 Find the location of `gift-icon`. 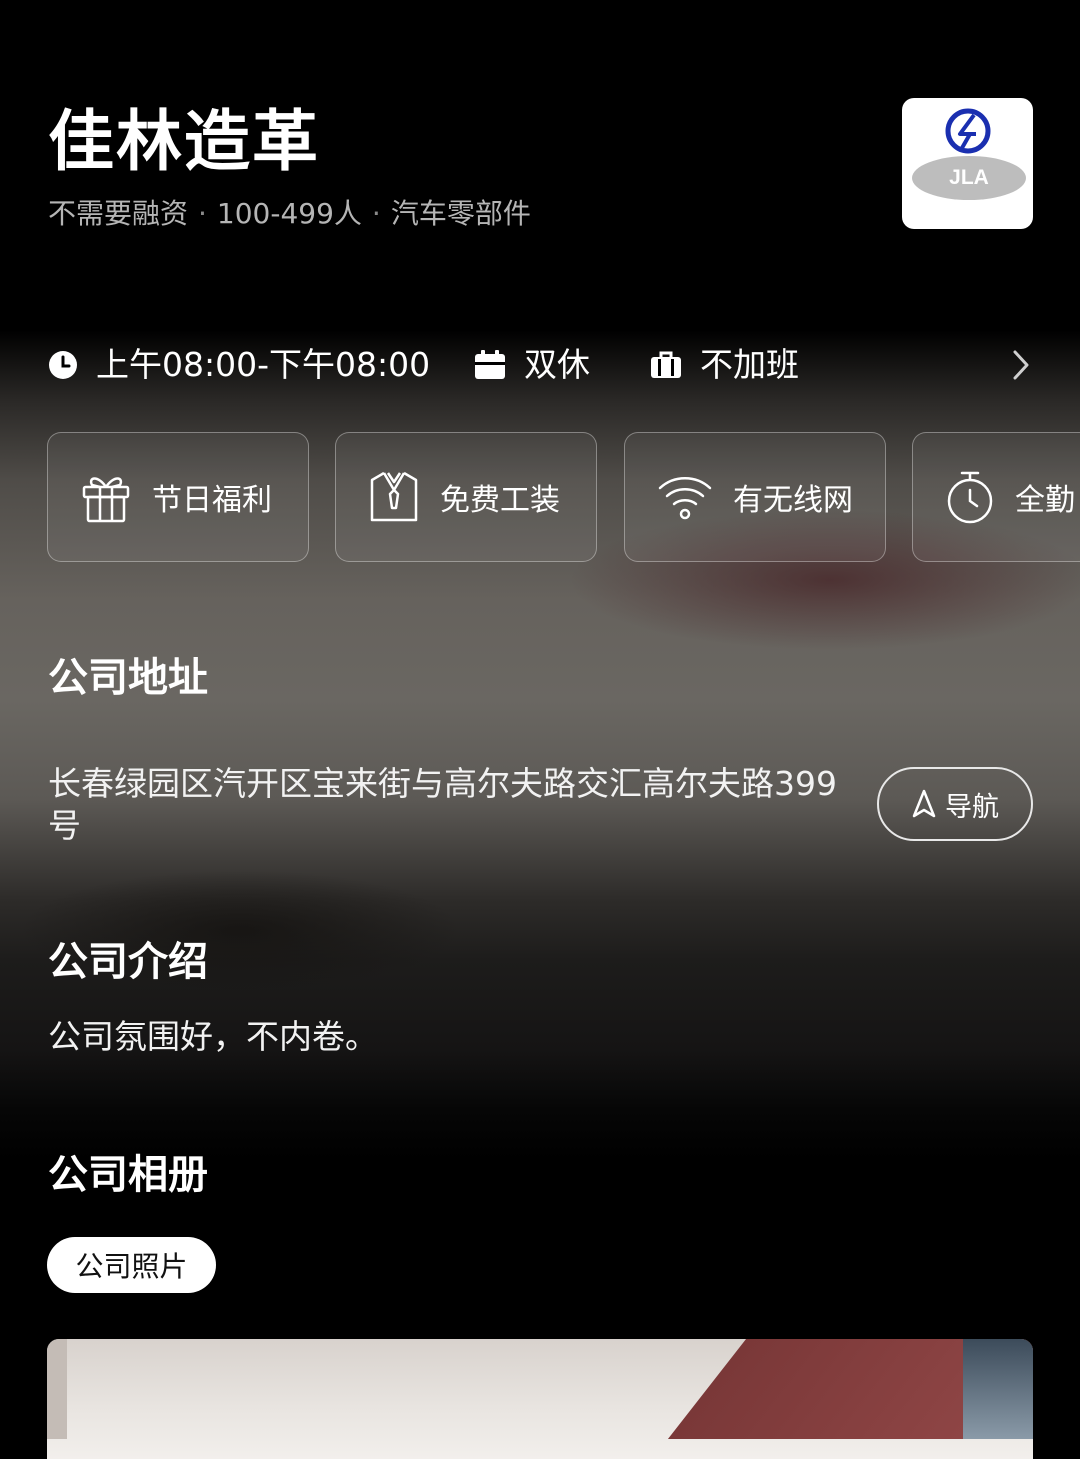

gift-icon is located at coordinates (106, 500).